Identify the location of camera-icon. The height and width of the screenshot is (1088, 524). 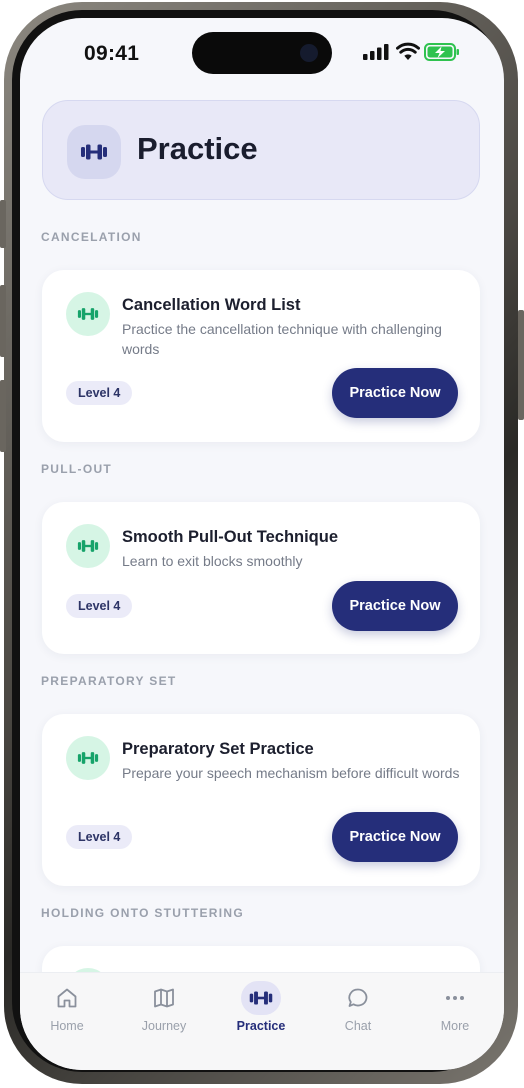
(309, 53).